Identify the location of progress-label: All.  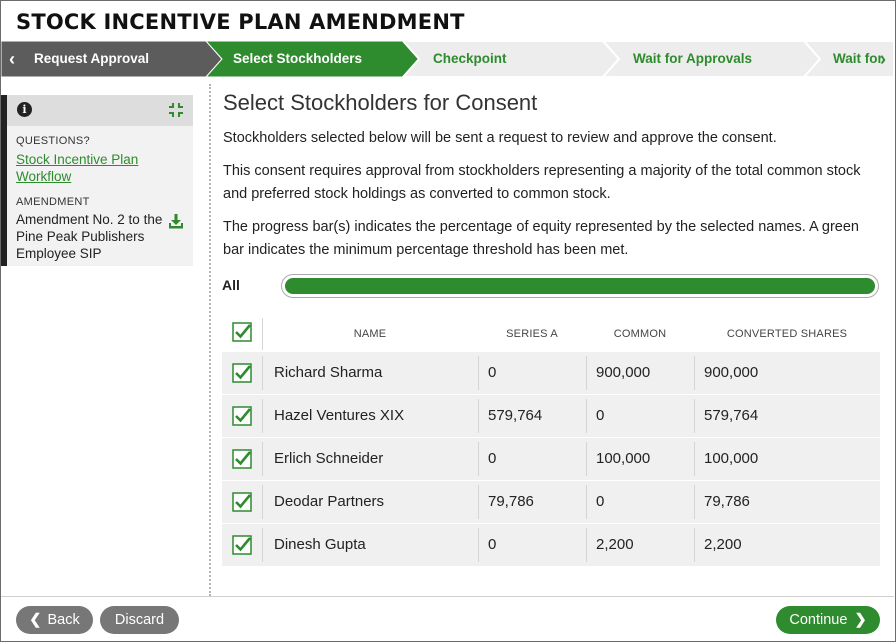
(231, 285).